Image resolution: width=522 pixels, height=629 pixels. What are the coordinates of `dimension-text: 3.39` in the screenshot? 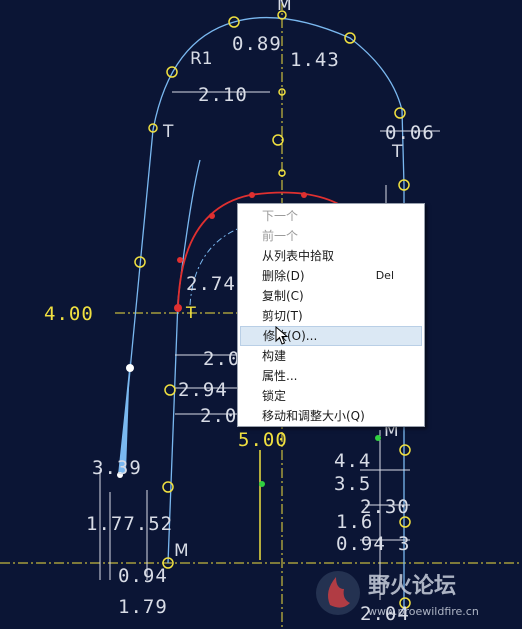 It's located at (117, 468).